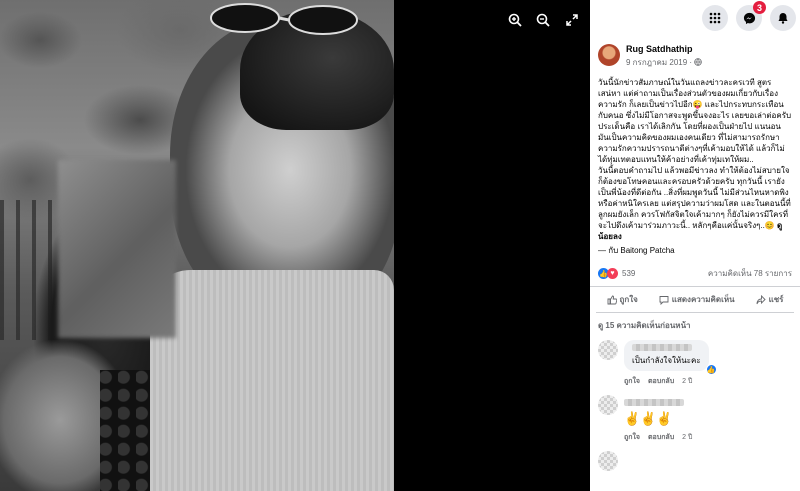  Describe the element at coordinates (750, 273) in the screenshot. I see `comments-count: ความคิดเห็น 78 รายการ` at that location.